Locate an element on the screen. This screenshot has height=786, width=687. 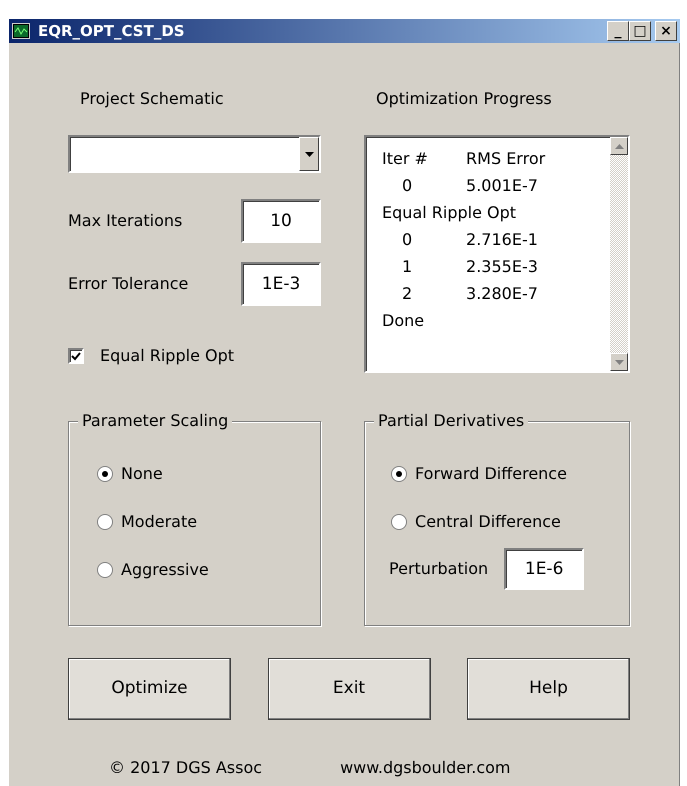
log-cell-text: 3.280E-7 is located at coordinates (502, 294).